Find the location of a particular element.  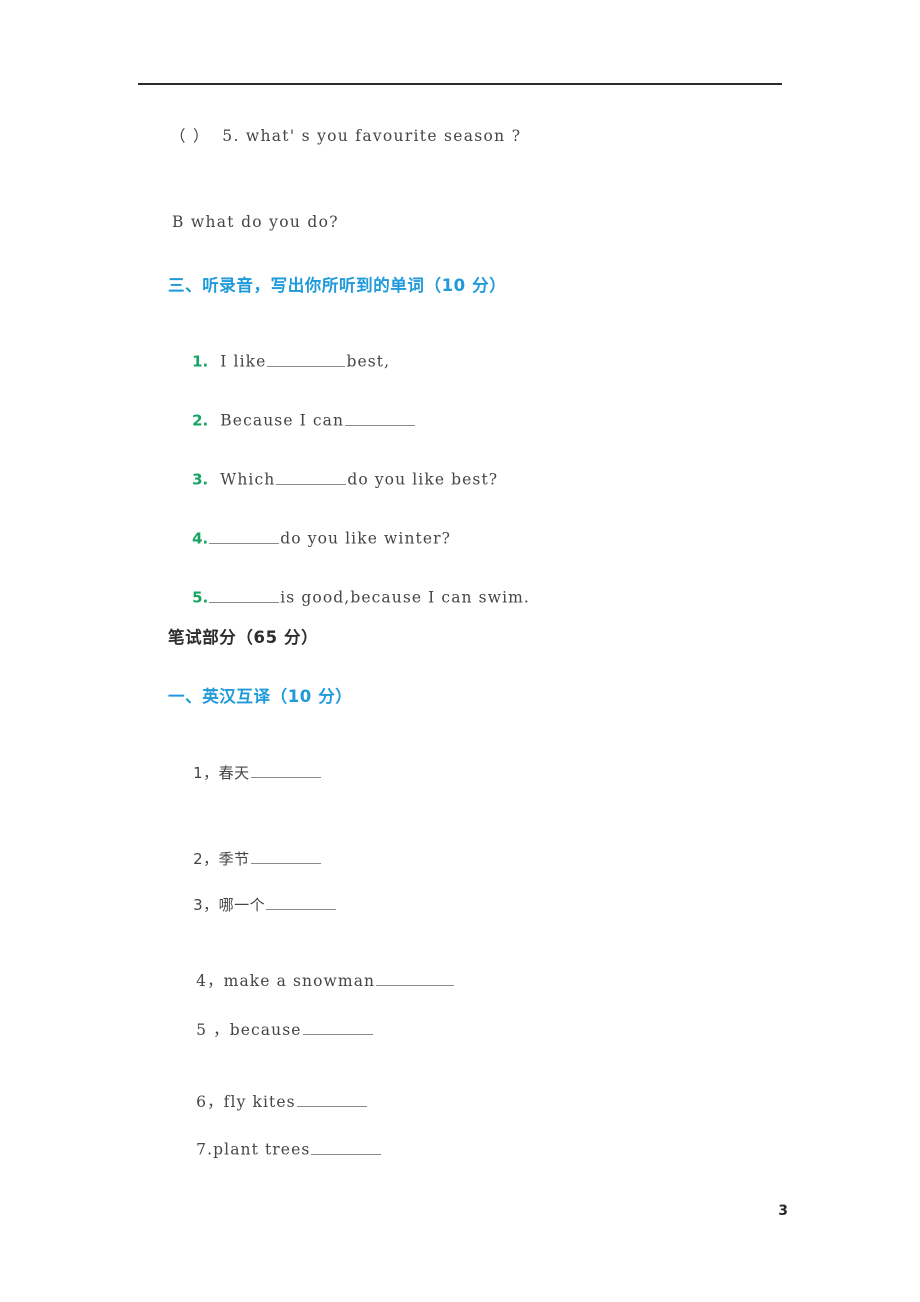

translation-item: 3，哪一个 is located at coordinates (254, 904).